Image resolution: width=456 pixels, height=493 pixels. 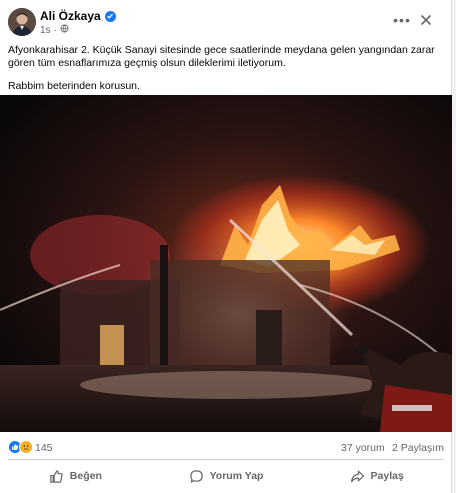 What do you see at coordinates (357, 476) in the screenshot?
I see `share-icon` at bounding box center [357, 476].